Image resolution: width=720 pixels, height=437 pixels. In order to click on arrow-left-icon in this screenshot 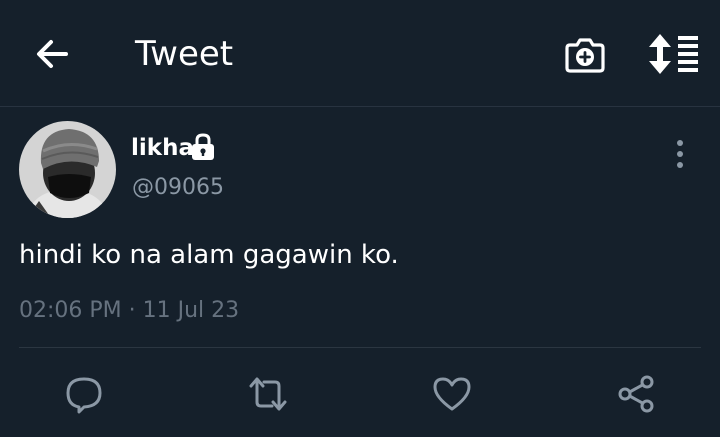, I will do `click(52, 54)`.